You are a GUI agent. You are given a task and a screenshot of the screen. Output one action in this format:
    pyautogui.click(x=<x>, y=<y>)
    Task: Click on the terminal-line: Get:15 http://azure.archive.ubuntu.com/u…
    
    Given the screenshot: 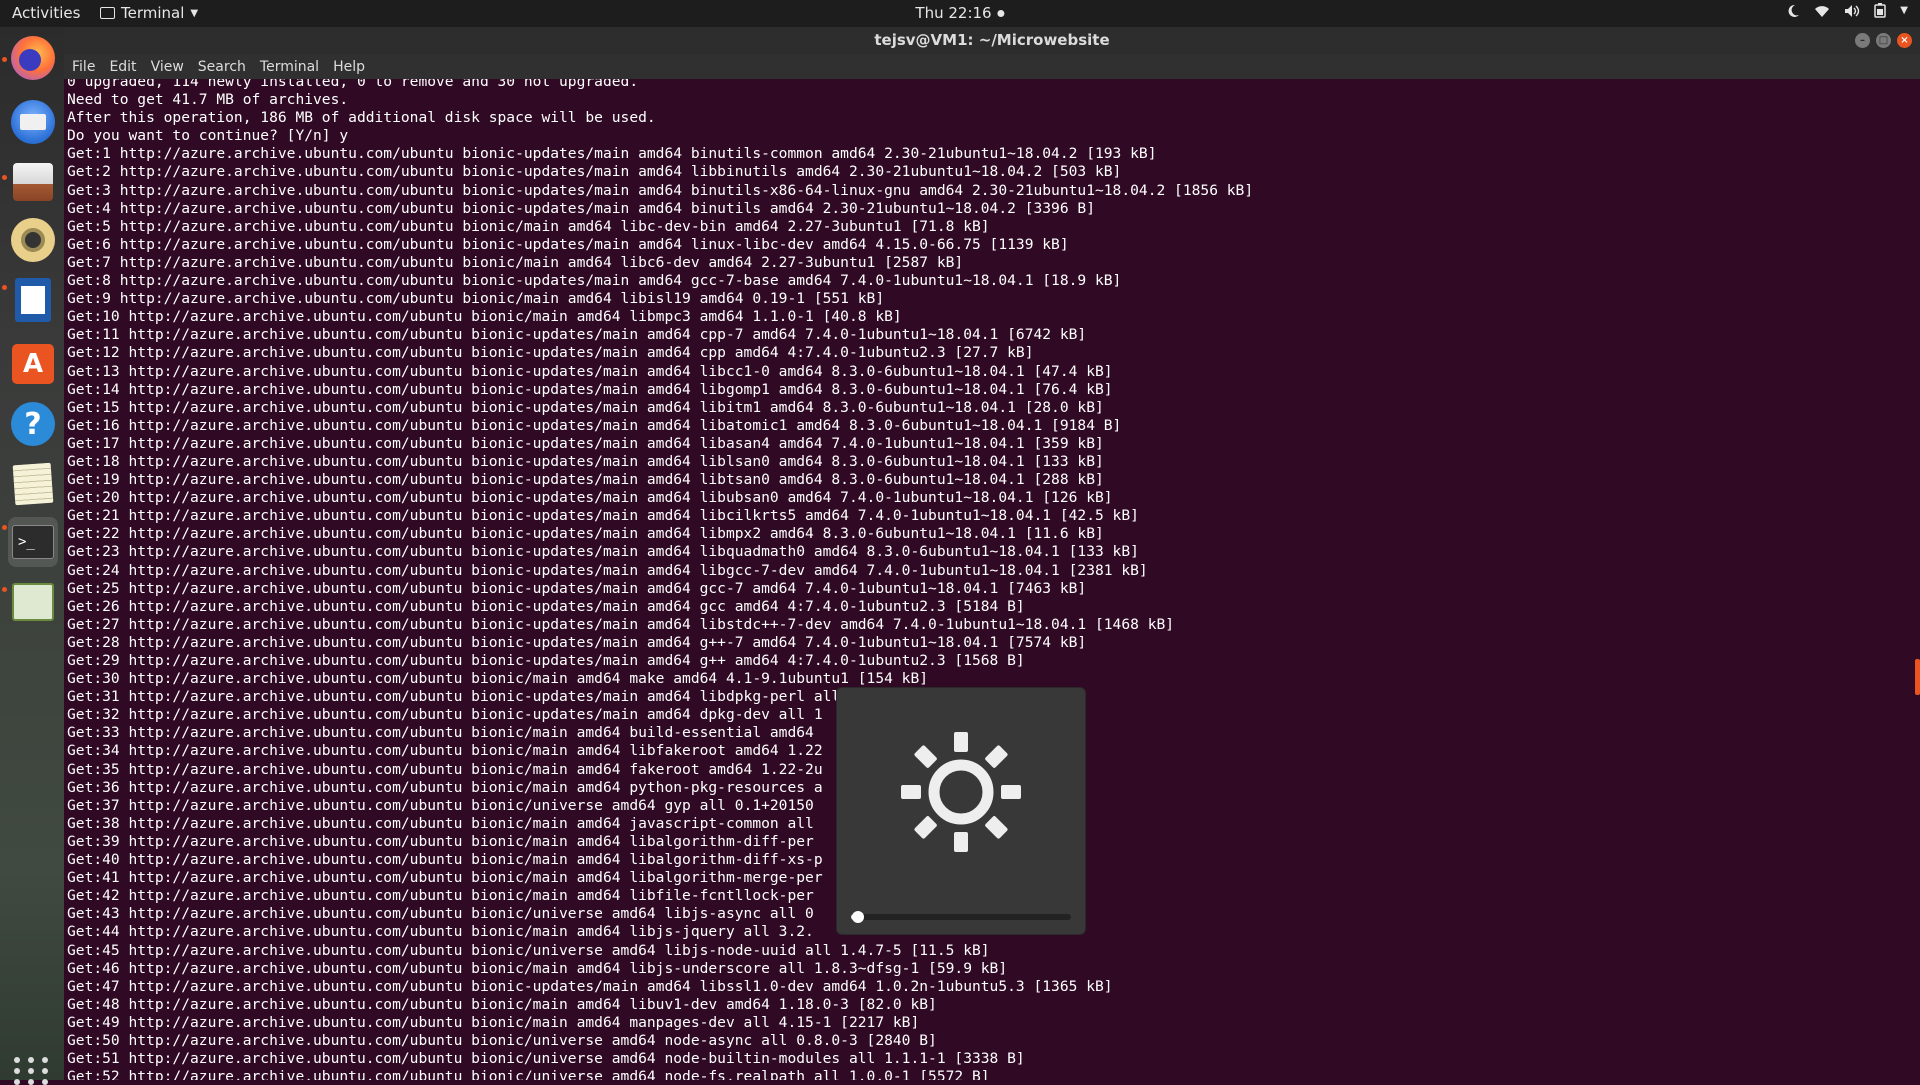 What is the action you would take?
    pyautogui.click(x=585, y=407)
    